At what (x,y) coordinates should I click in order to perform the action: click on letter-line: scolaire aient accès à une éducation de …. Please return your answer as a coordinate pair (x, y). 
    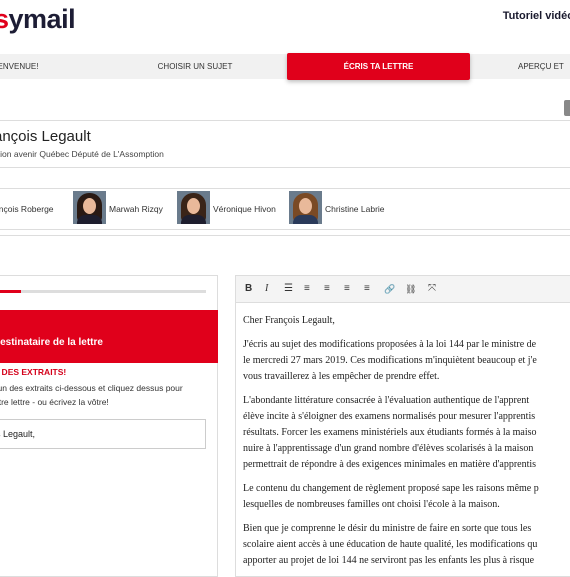
    Looking at the image, I should click on (390, 544).